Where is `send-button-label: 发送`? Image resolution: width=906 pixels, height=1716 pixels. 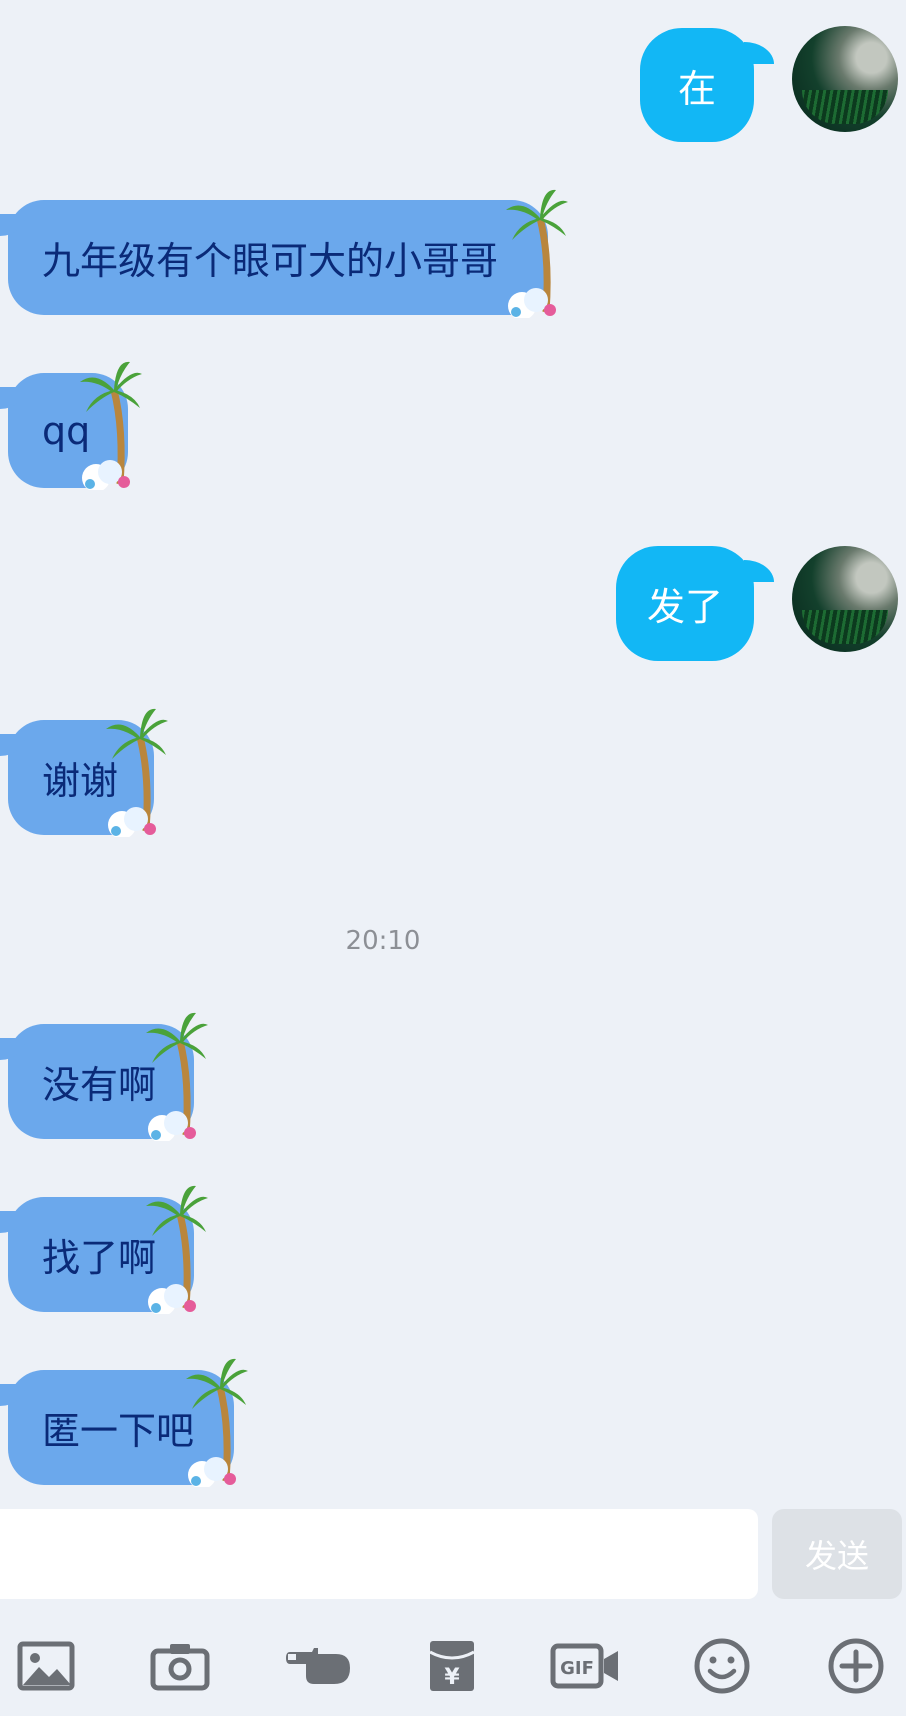
send-button-label: 发送 is located at coordinates (836, 1556).